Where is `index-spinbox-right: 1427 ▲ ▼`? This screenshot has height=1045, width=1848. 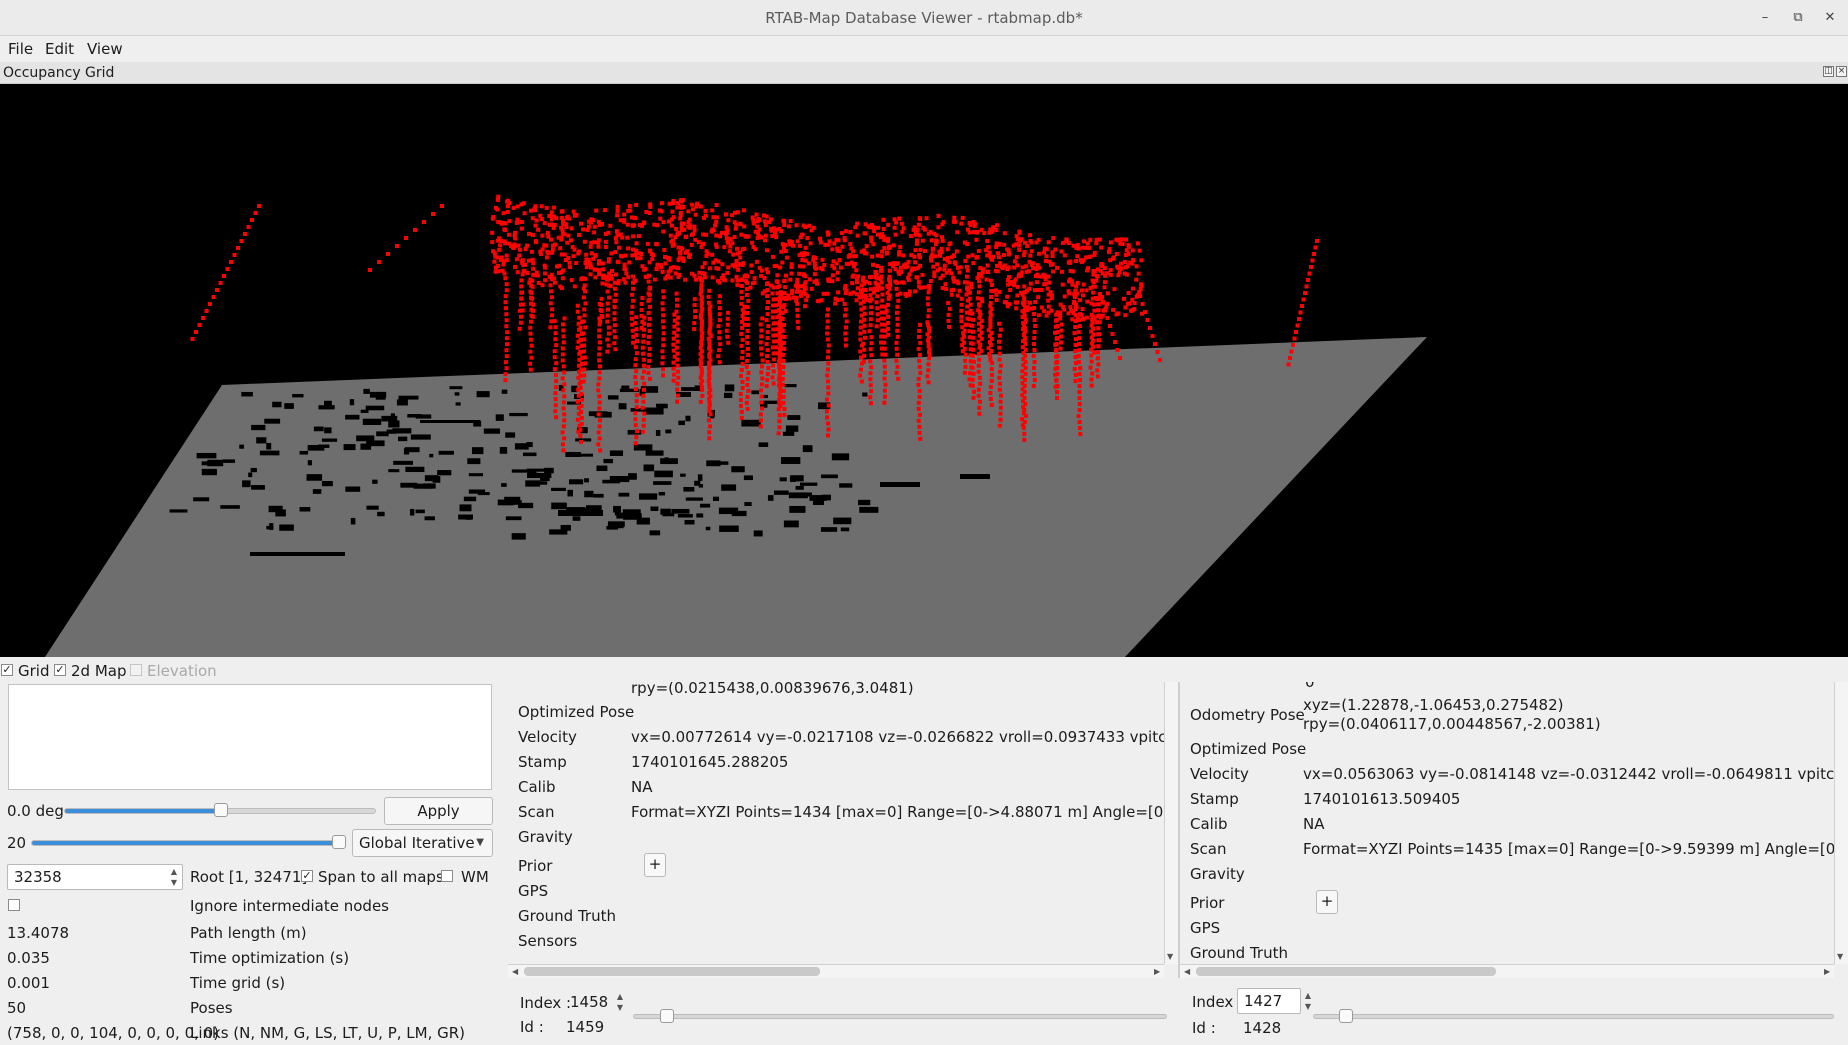 index-spinbox-right: 1427 ▲ ▼ is located at coordinates (1274, 1001).